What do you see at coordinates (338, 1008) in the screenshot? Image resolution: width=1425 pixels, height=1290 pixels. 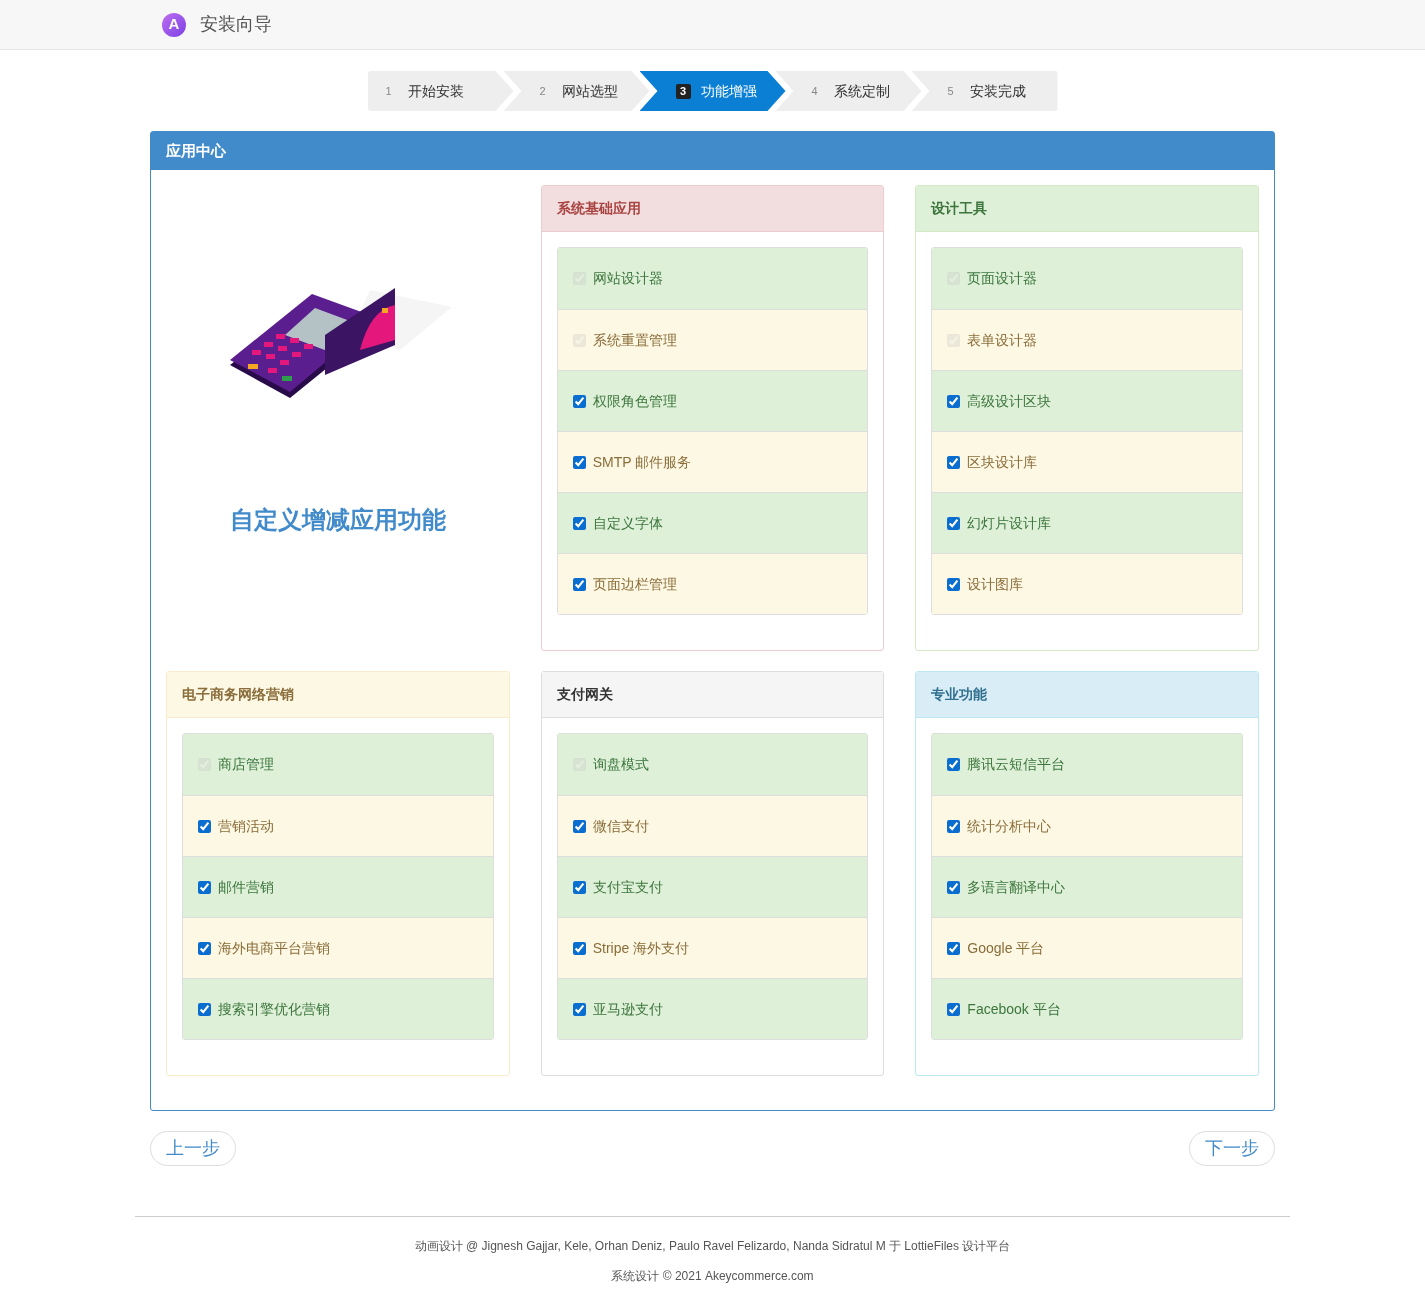 I see `app-option-row: 搜索引擎优化营销` at bounding box center [338, 1008].